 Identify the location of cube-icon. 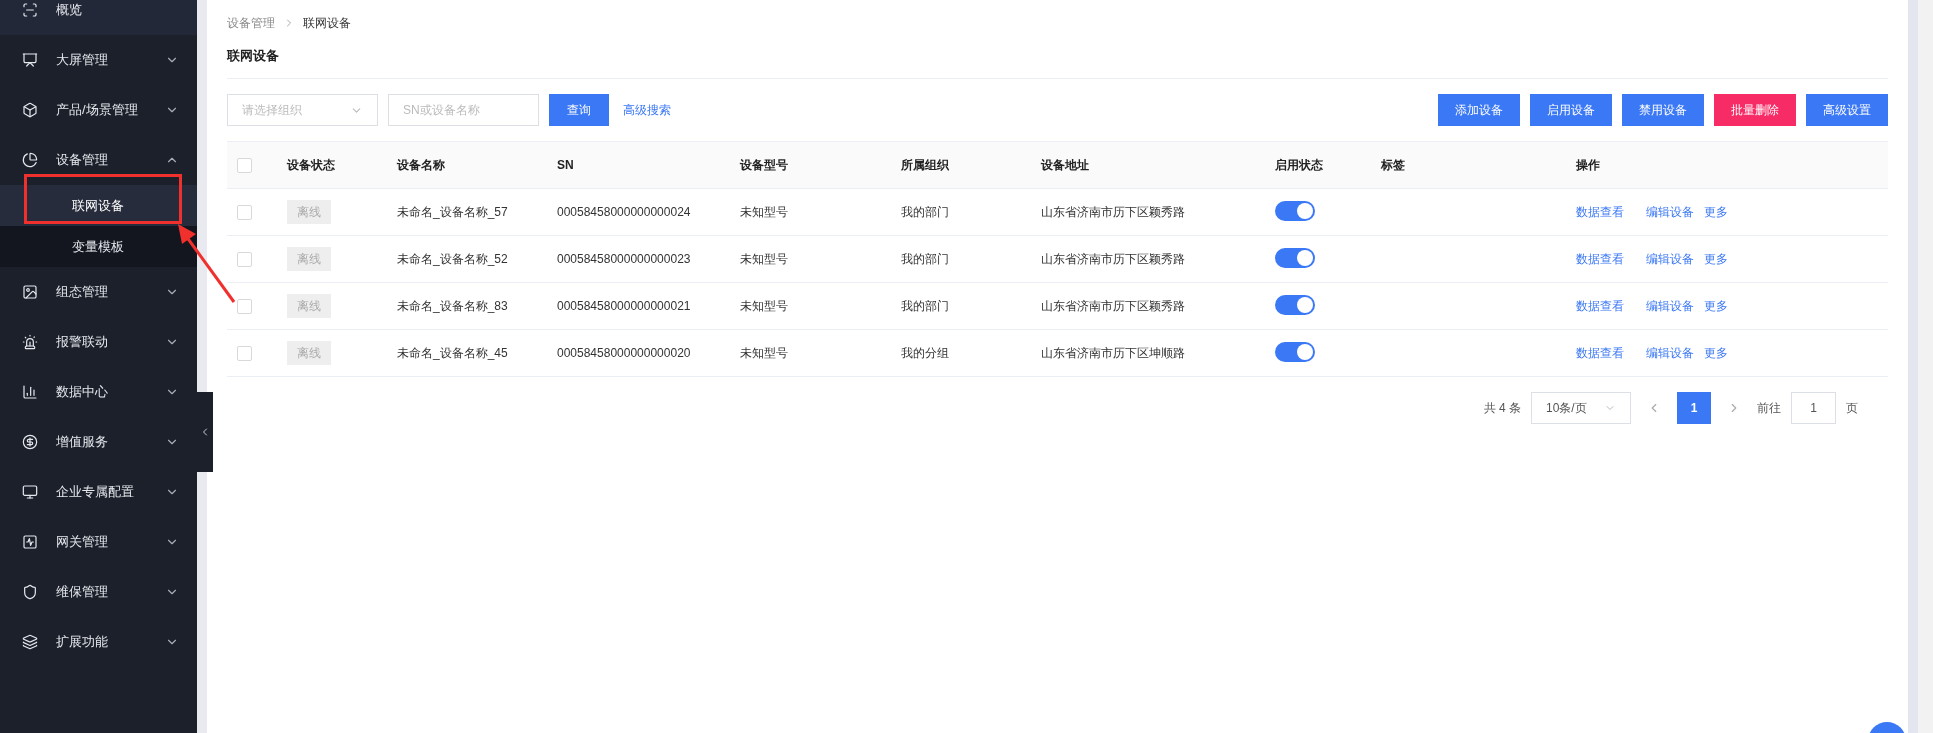
(30, 110).